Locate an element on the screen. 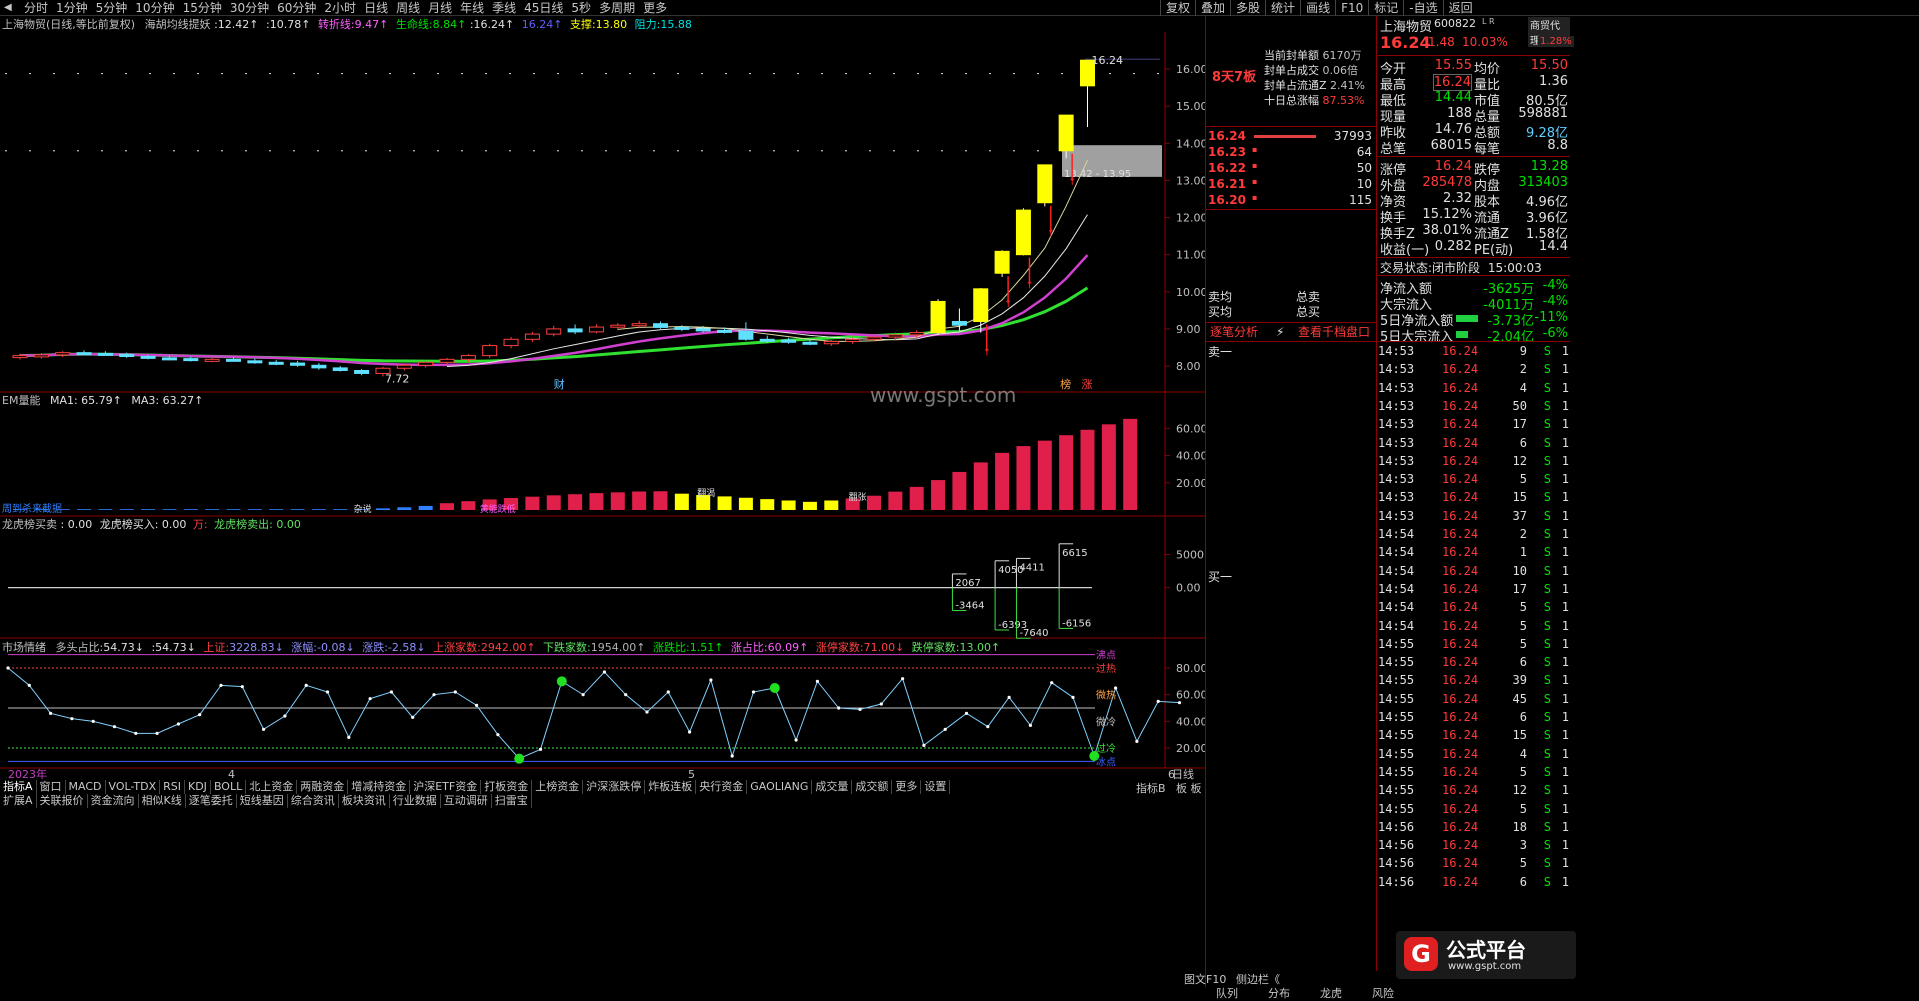 This screenshot has height=1001, width=1919. indicator-tab-4: RSI is located at coordinates (172, 787).